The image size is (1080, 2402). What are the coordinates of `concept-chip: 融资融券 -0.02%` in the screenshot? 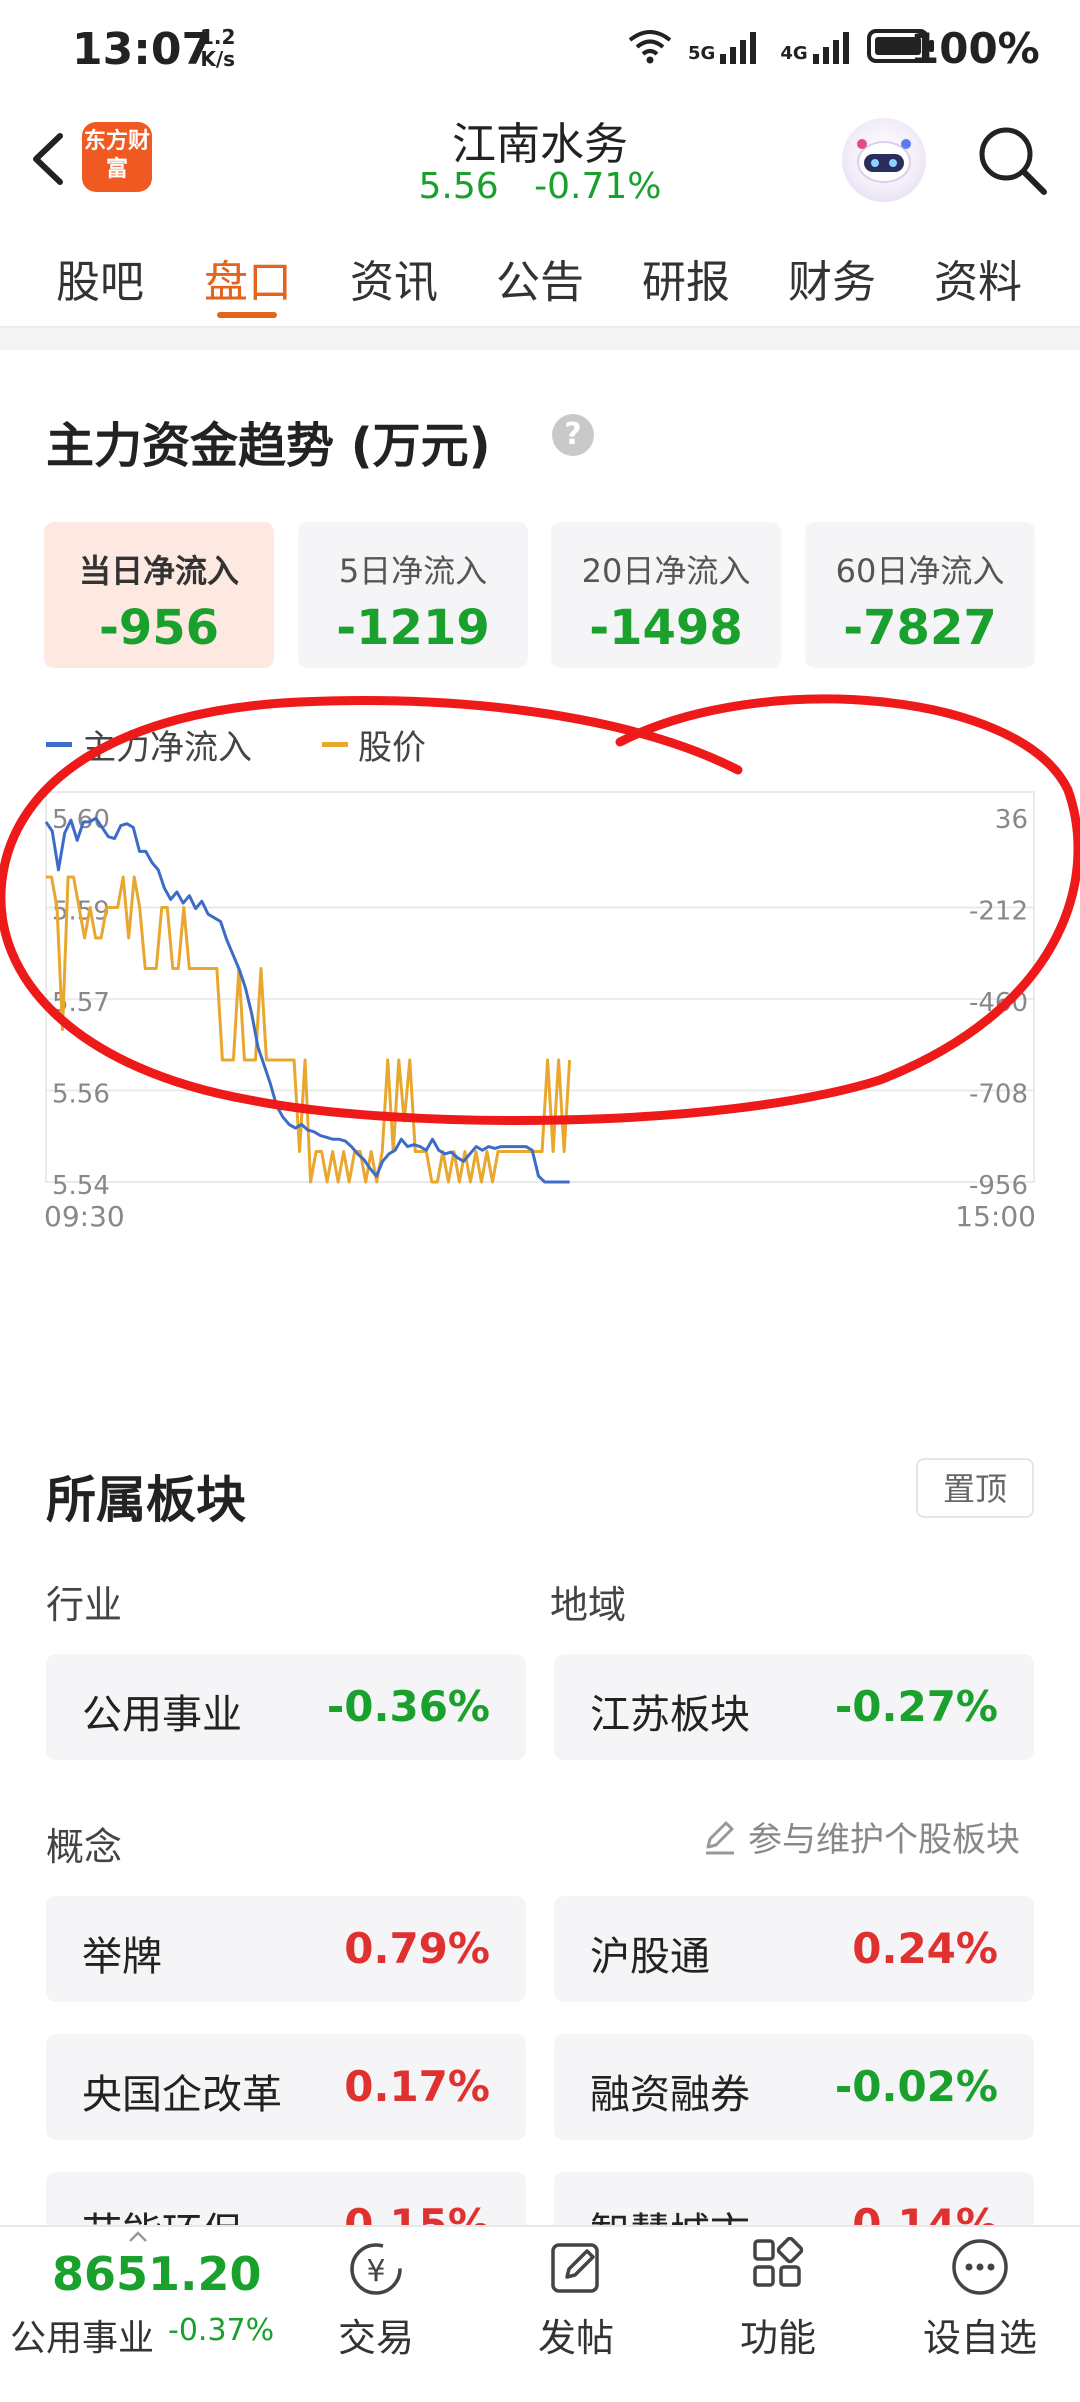 It's located at (794, 2087).